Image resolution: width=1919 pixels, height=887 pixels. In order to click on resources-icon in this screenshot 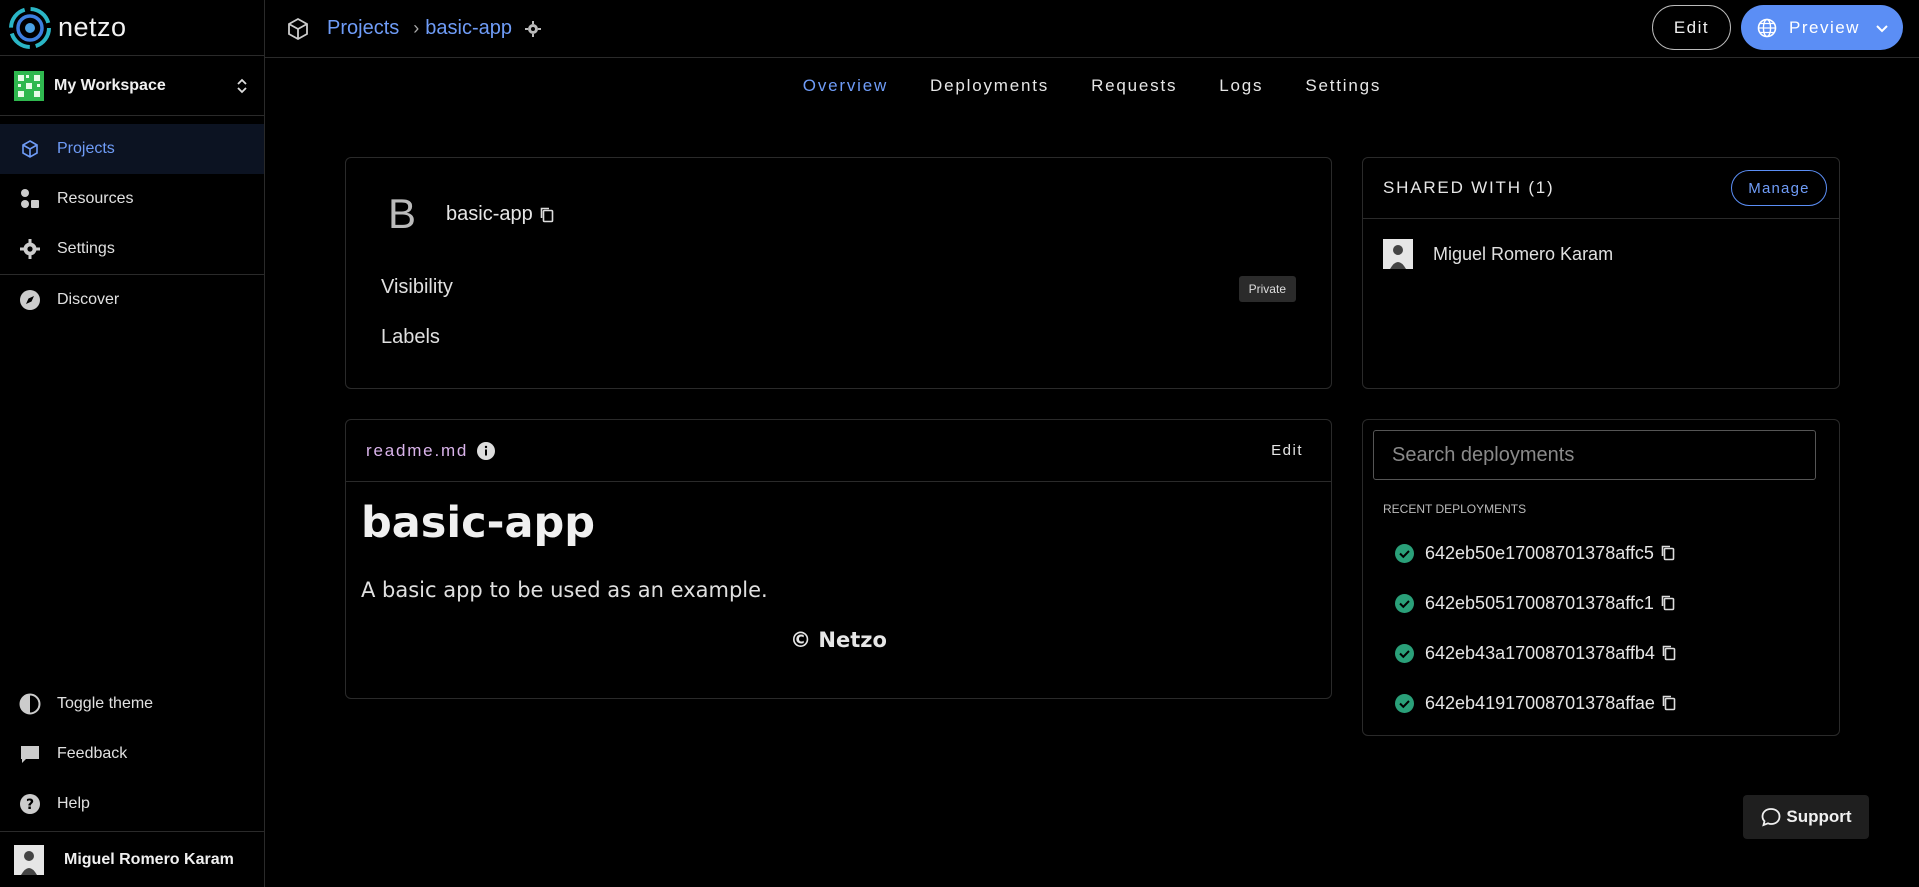, I will do `click(30, 199)`.